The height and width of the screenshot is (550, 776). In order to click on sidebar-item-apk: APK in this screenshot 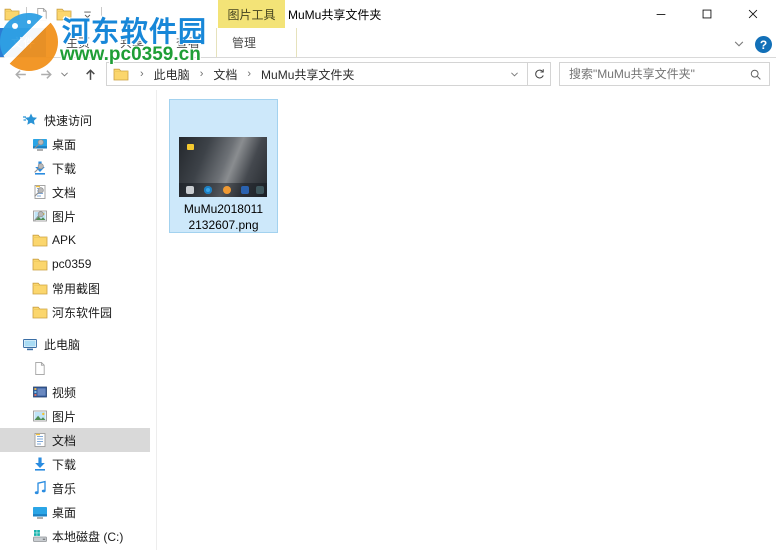, I will do `click(75, 240)`.